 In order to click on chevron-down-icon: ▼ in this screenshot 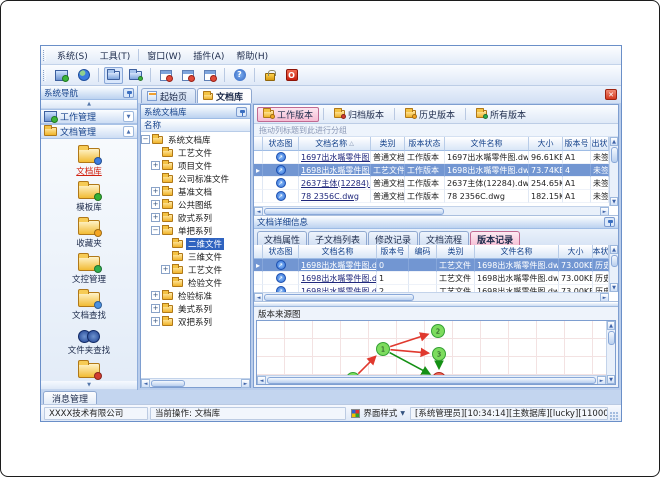, I will do `click(128, 116)`.